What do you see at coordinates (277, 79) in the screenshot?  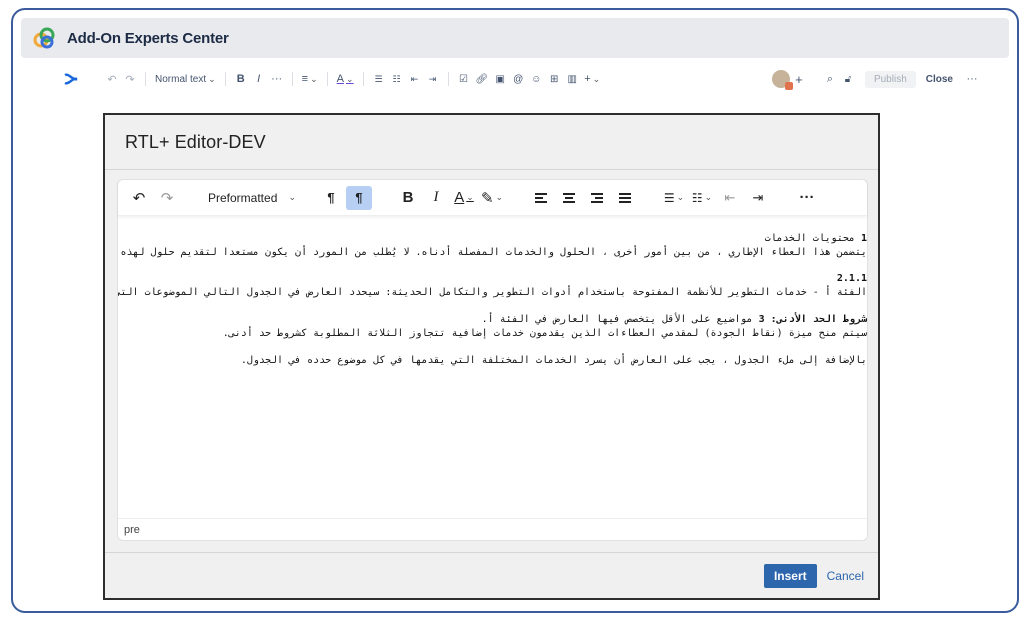 I see `more-formatting-icon: ···` at bounding box center [277, 79].